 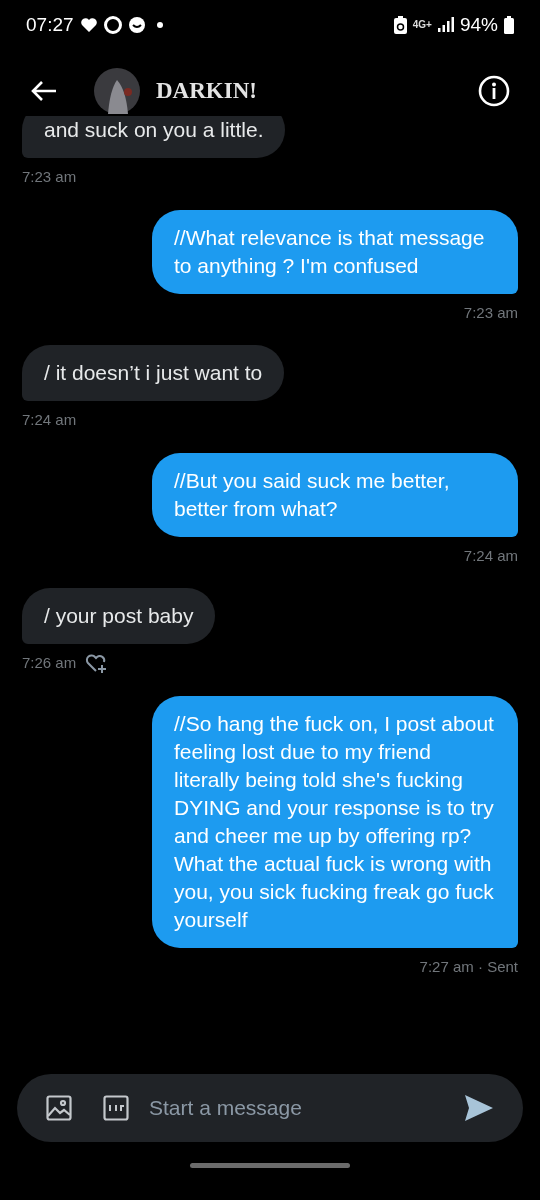 What do you see at coordinates (468, 966) in the screenshot?
I see `message-time: 7:27 am · Sent` at bounding box center [468, 966].